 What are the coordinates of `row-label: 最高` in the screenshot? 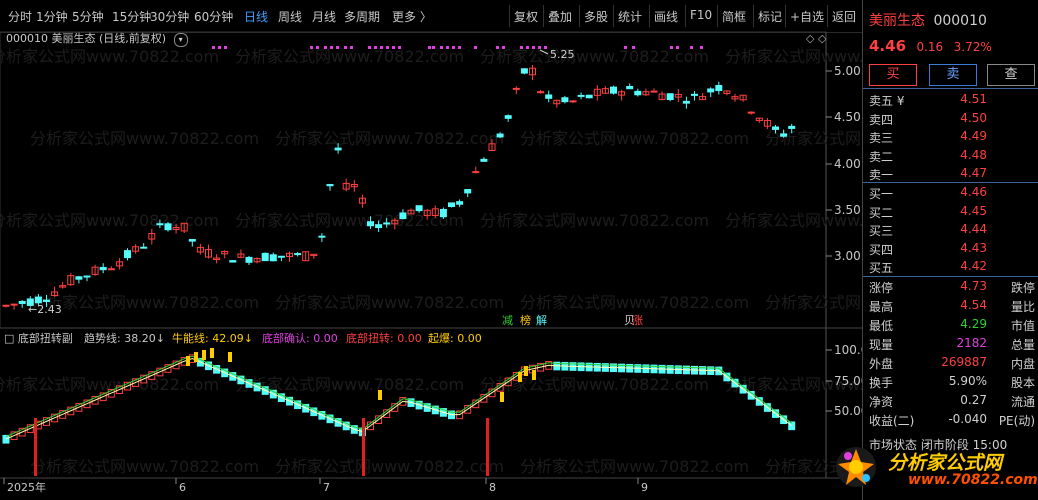 It's located at (881, 307).